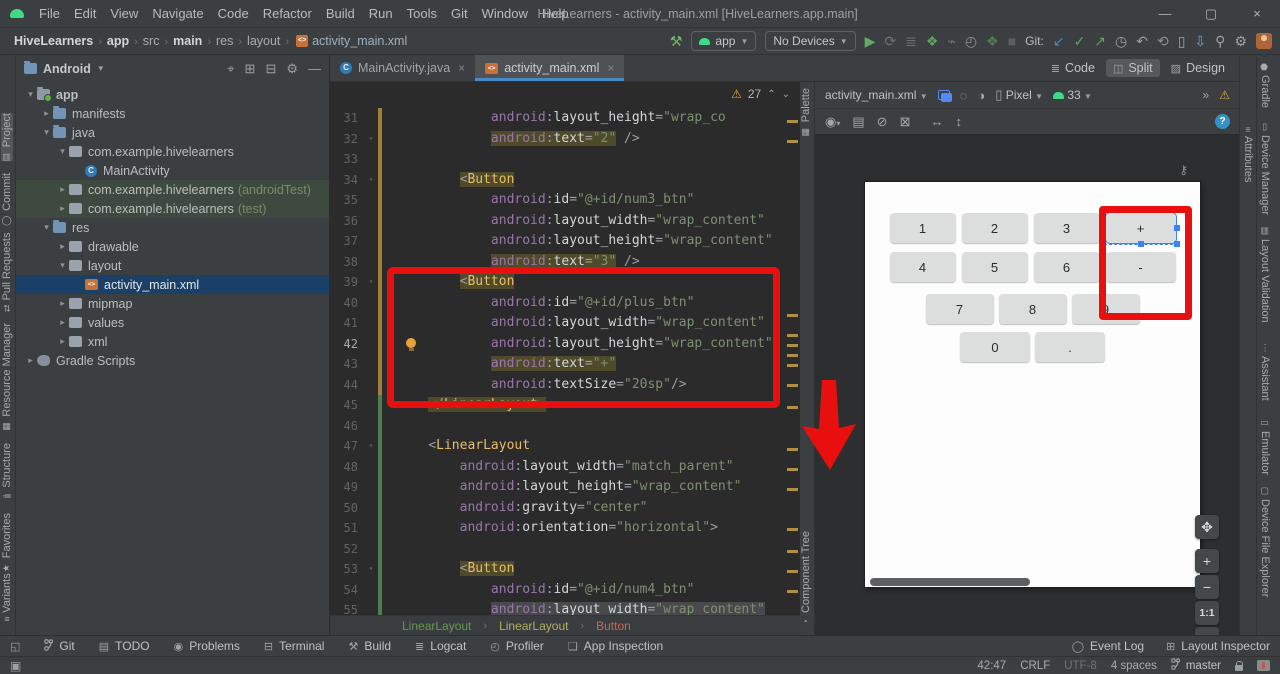 The width and height of the screenshot is (1280, 674). I want to click on breadcrumb-item-layout: layout, so click(263, 41).